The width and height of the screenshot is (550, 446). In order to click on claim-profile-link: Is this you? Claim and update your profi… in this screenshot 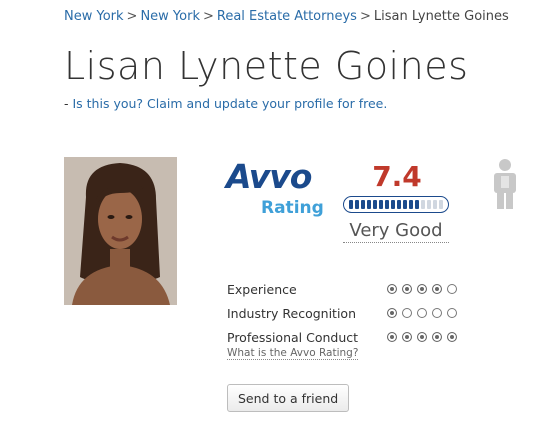, I will do `click(229, 103)`.